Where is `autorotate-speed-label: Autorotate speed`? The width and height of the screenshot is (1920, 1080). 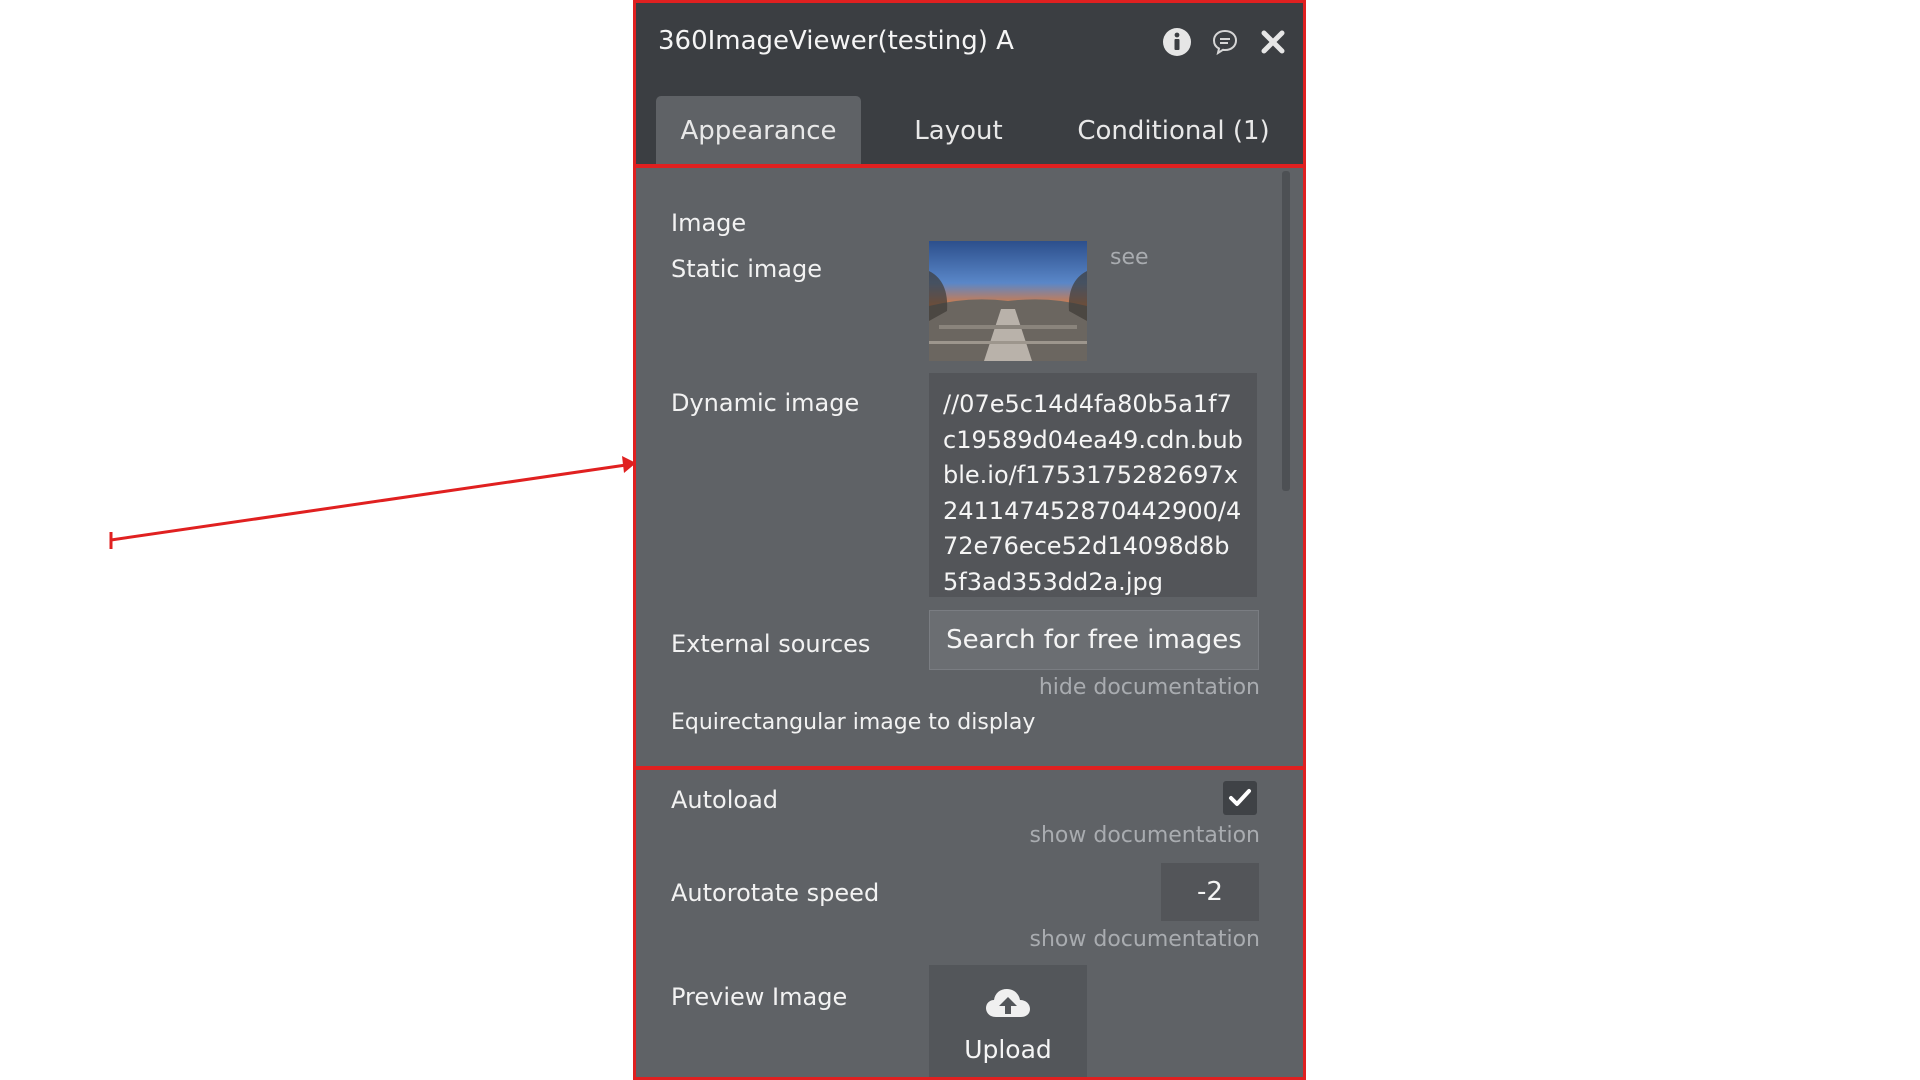
autorotate-speed-label: Autorotate speed is located at coordinates (775, 893).